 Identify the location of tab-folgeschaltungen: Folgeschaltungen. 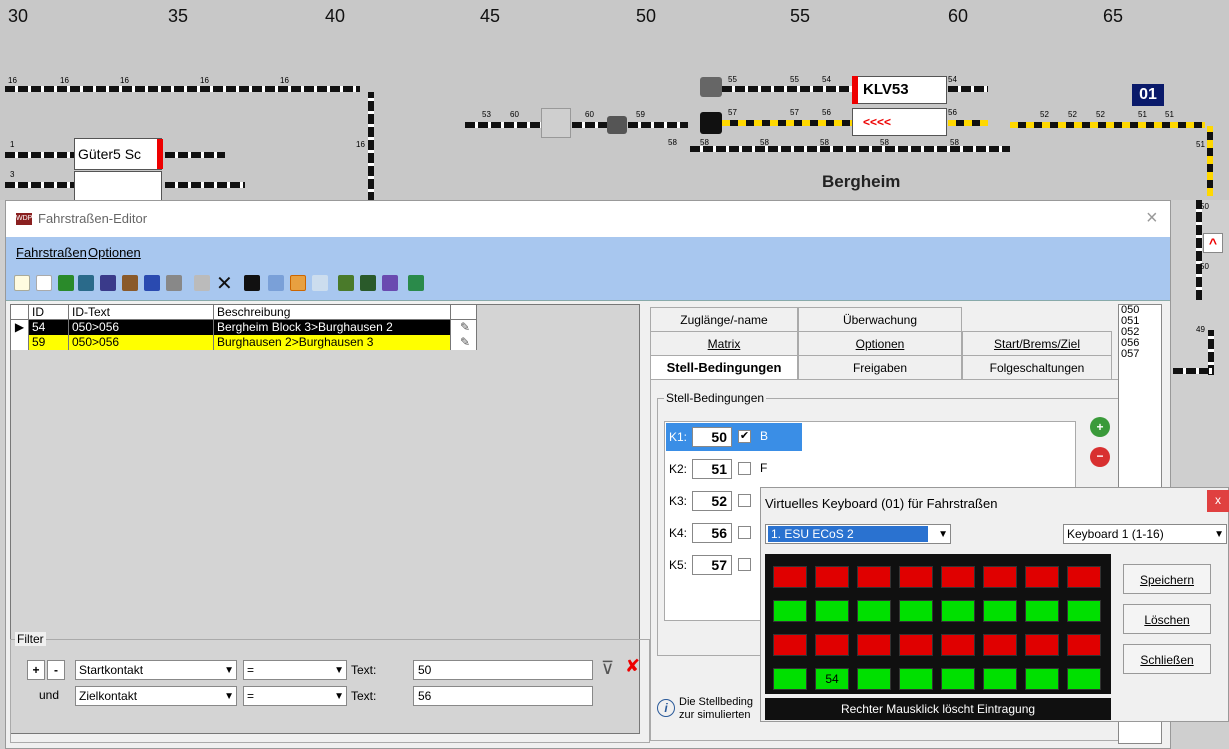
(1037, 367).